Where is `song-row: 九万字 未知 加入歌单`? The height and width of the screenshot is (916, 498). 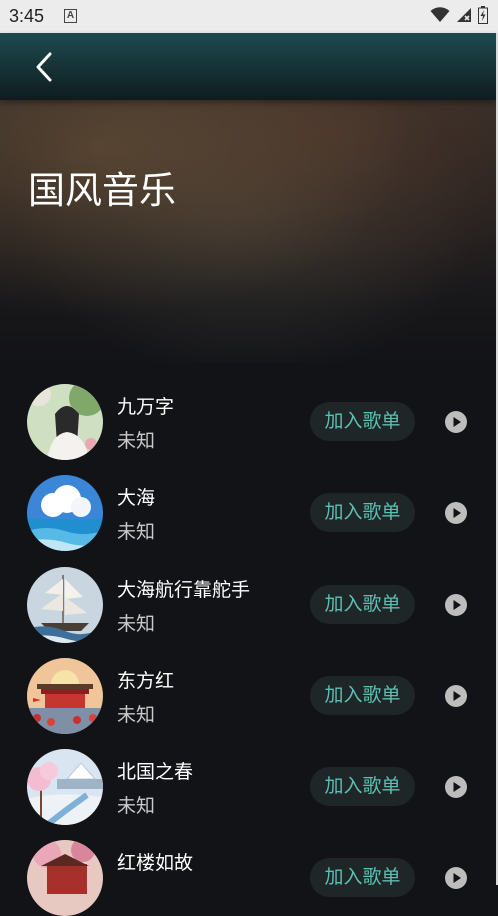
song-row: 九万字 未知 加入歌单 is located at coordinates (248, 422).